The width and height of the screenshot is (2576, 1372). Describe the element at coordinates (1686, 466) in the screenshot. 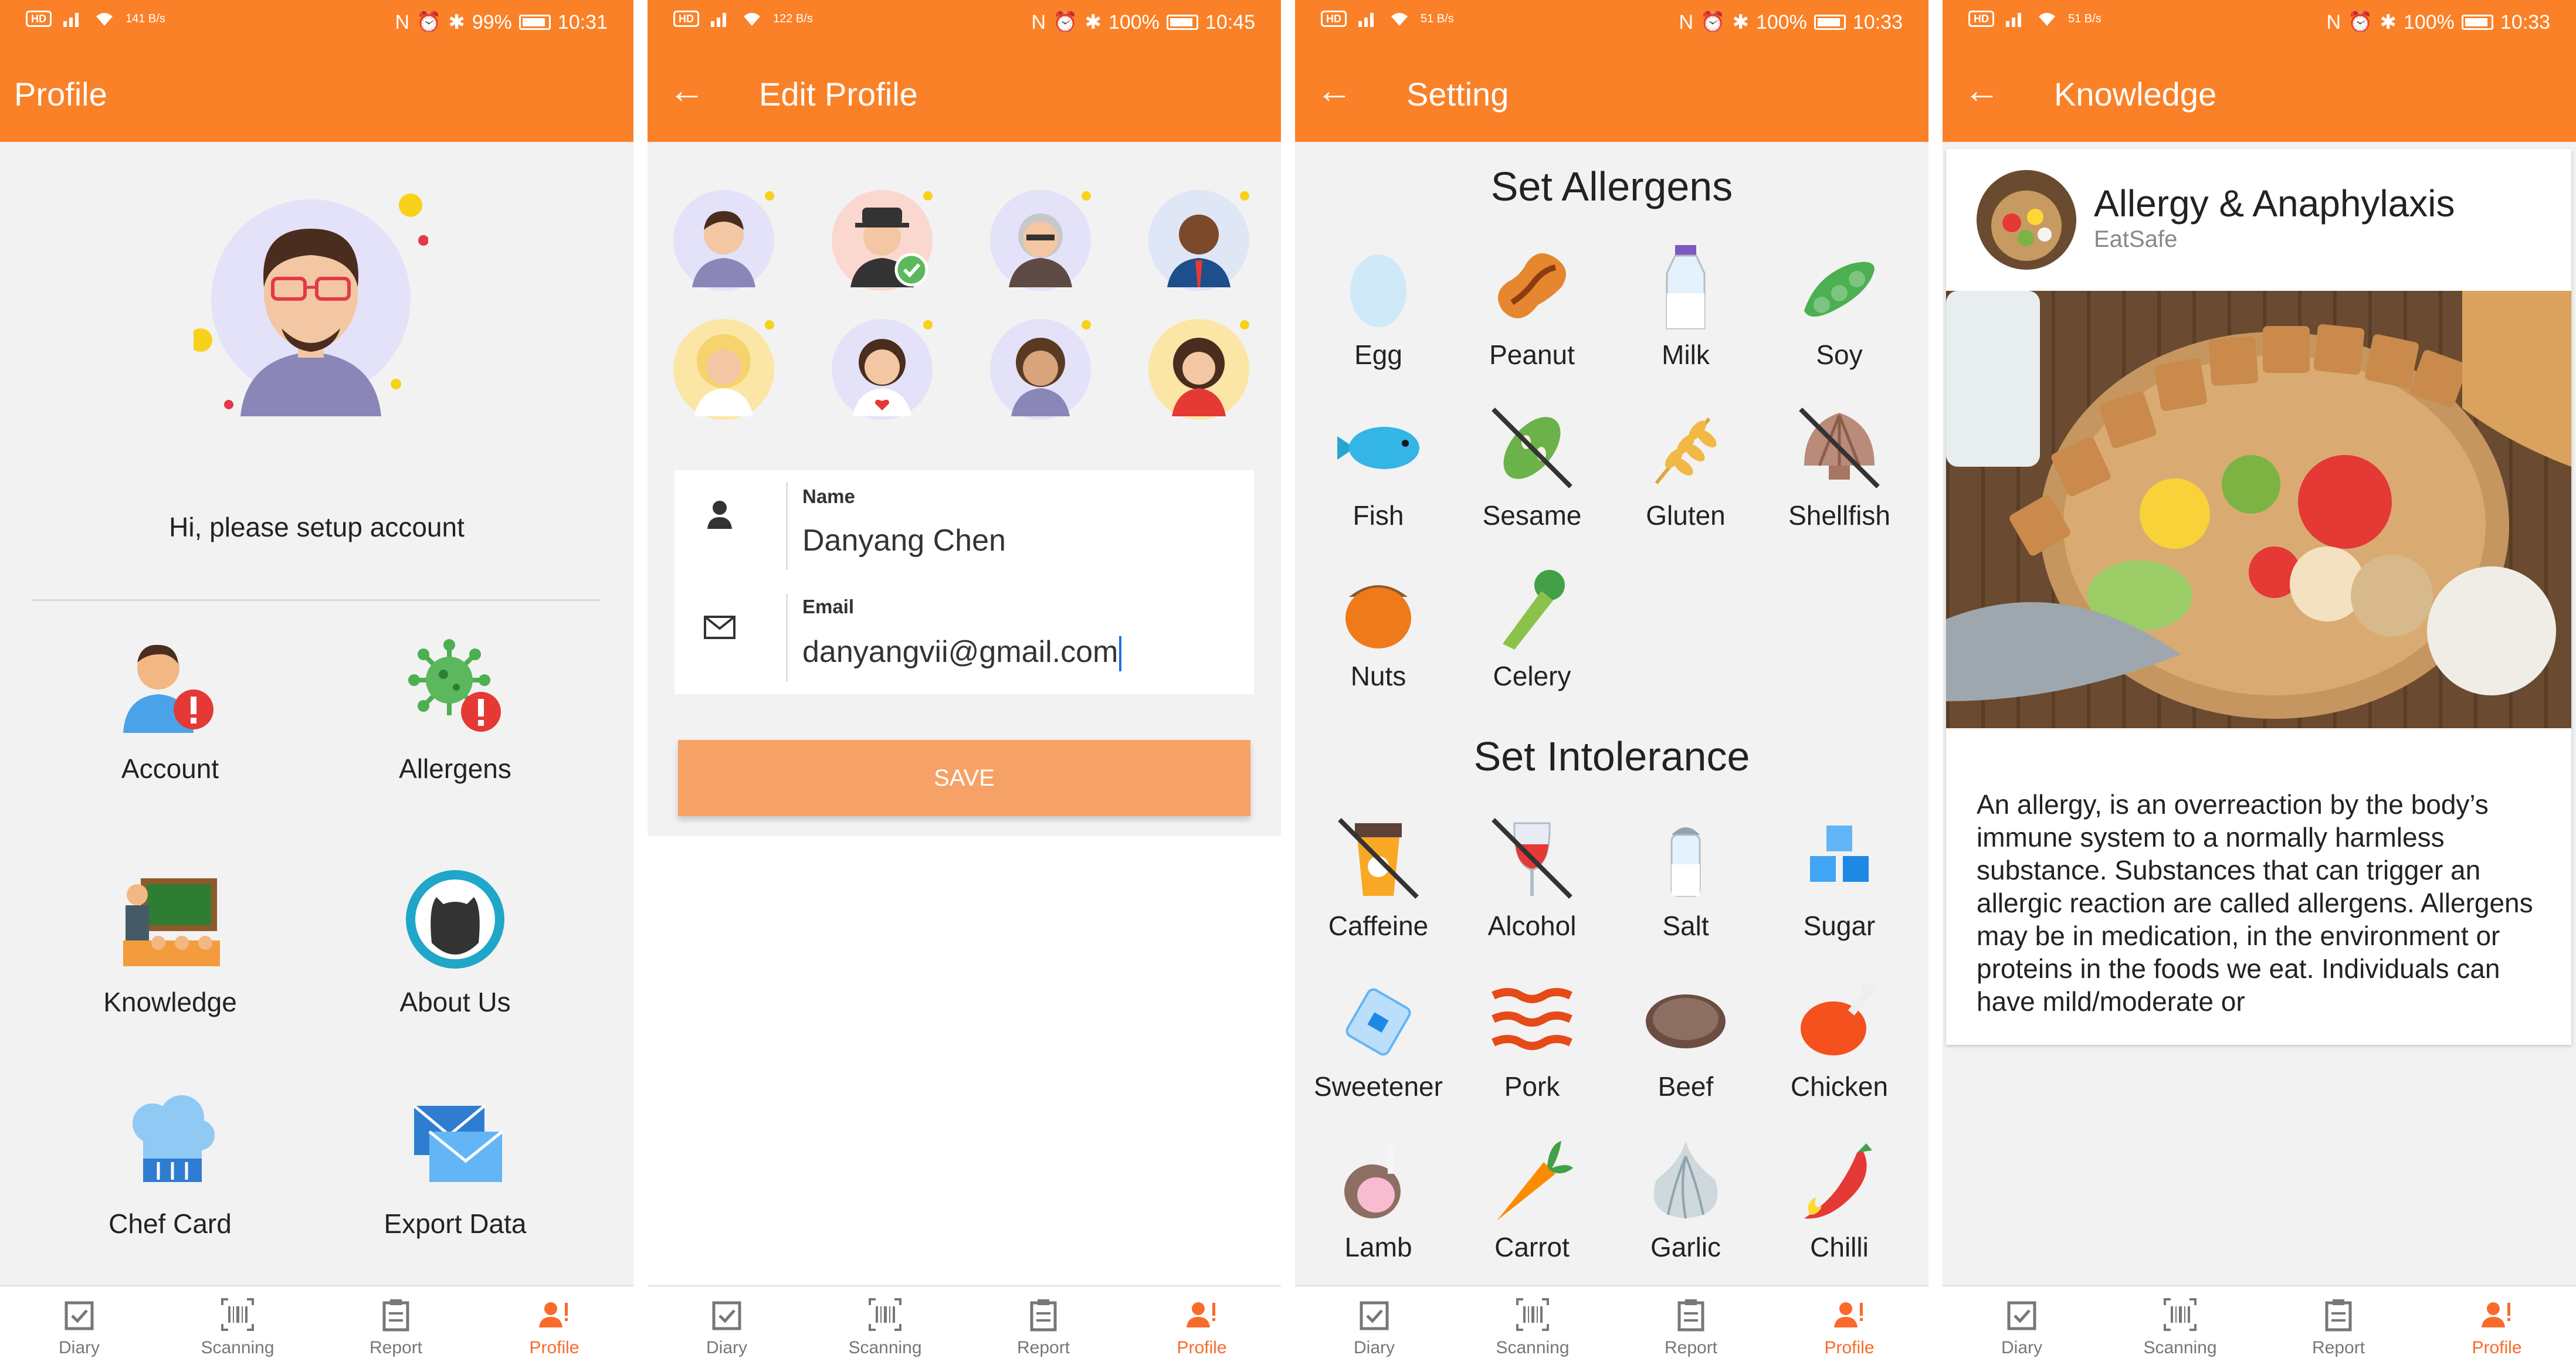

I see `food-gluten: Gluten` at that location.